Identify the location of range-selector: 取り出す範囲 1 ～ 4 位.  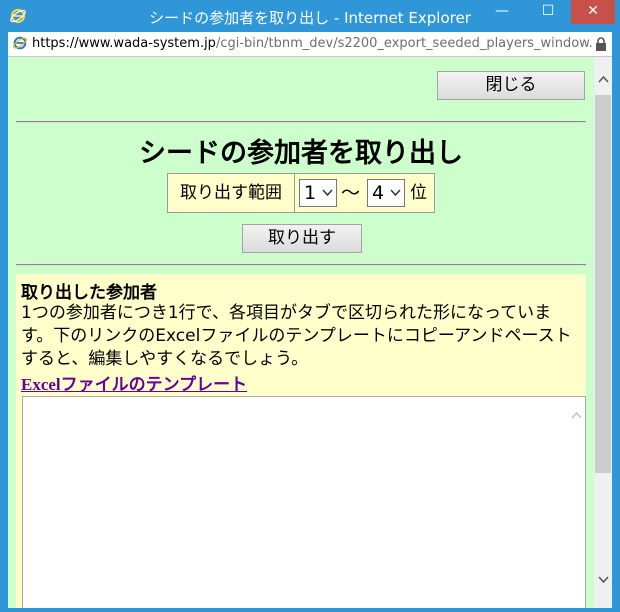
(301, 193).